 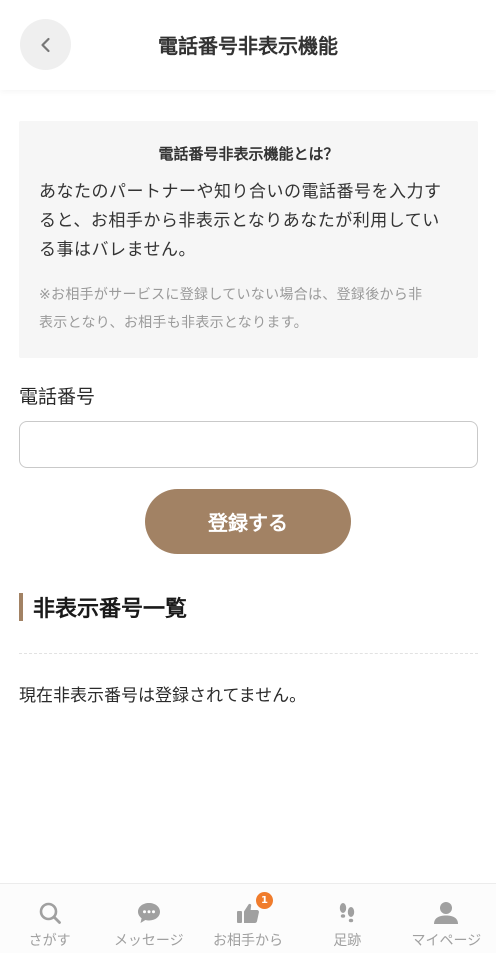 What do you see at coordinates (254, 909) in the screenshot?
I see `thumbs-up-icon: 1` at bounding box center [254, 909].